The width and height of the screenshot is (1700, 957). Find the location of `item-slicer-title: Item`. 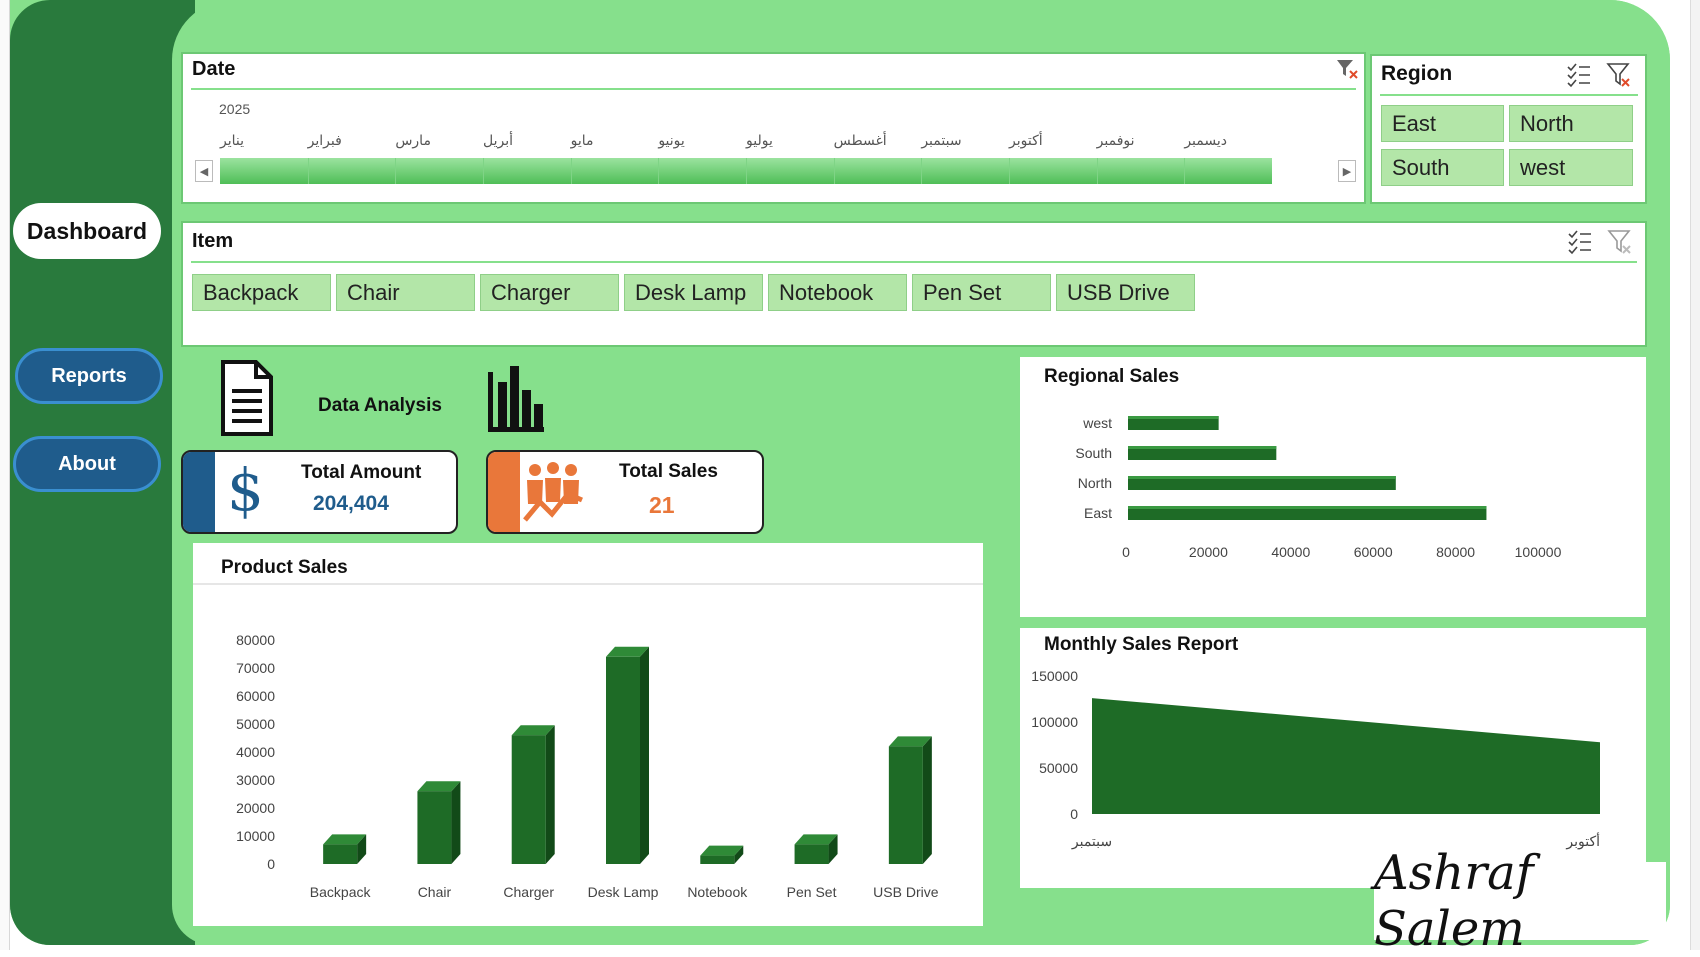

item-slicer-title: Item is located at coordinates (213, 241).